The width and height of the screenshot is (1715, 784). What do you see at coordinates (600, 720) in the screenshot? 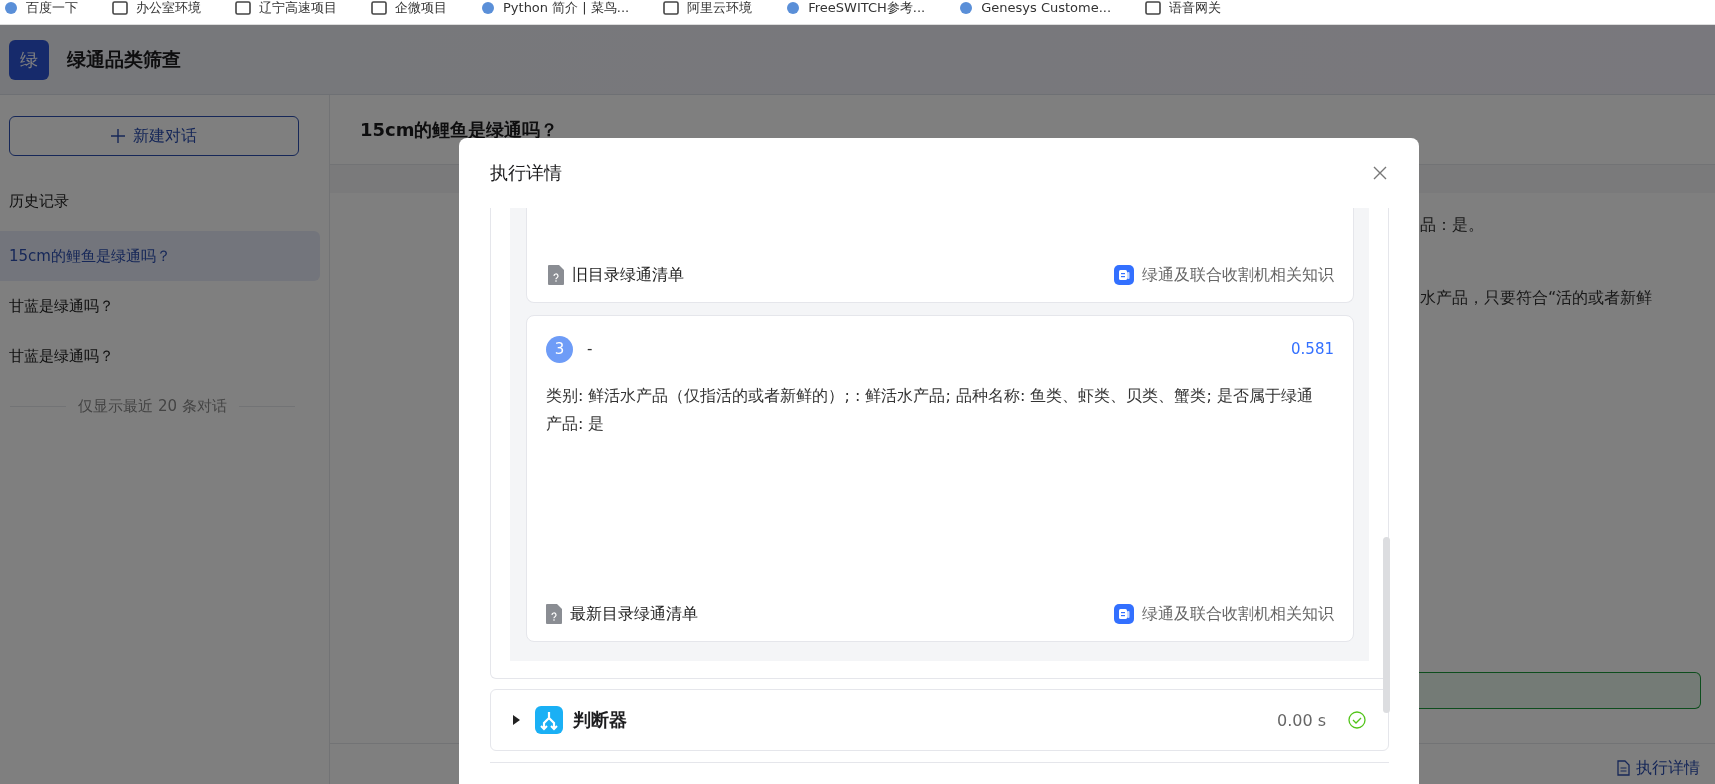
I see `node-name: 判断器` at bounding box center [600, 720].